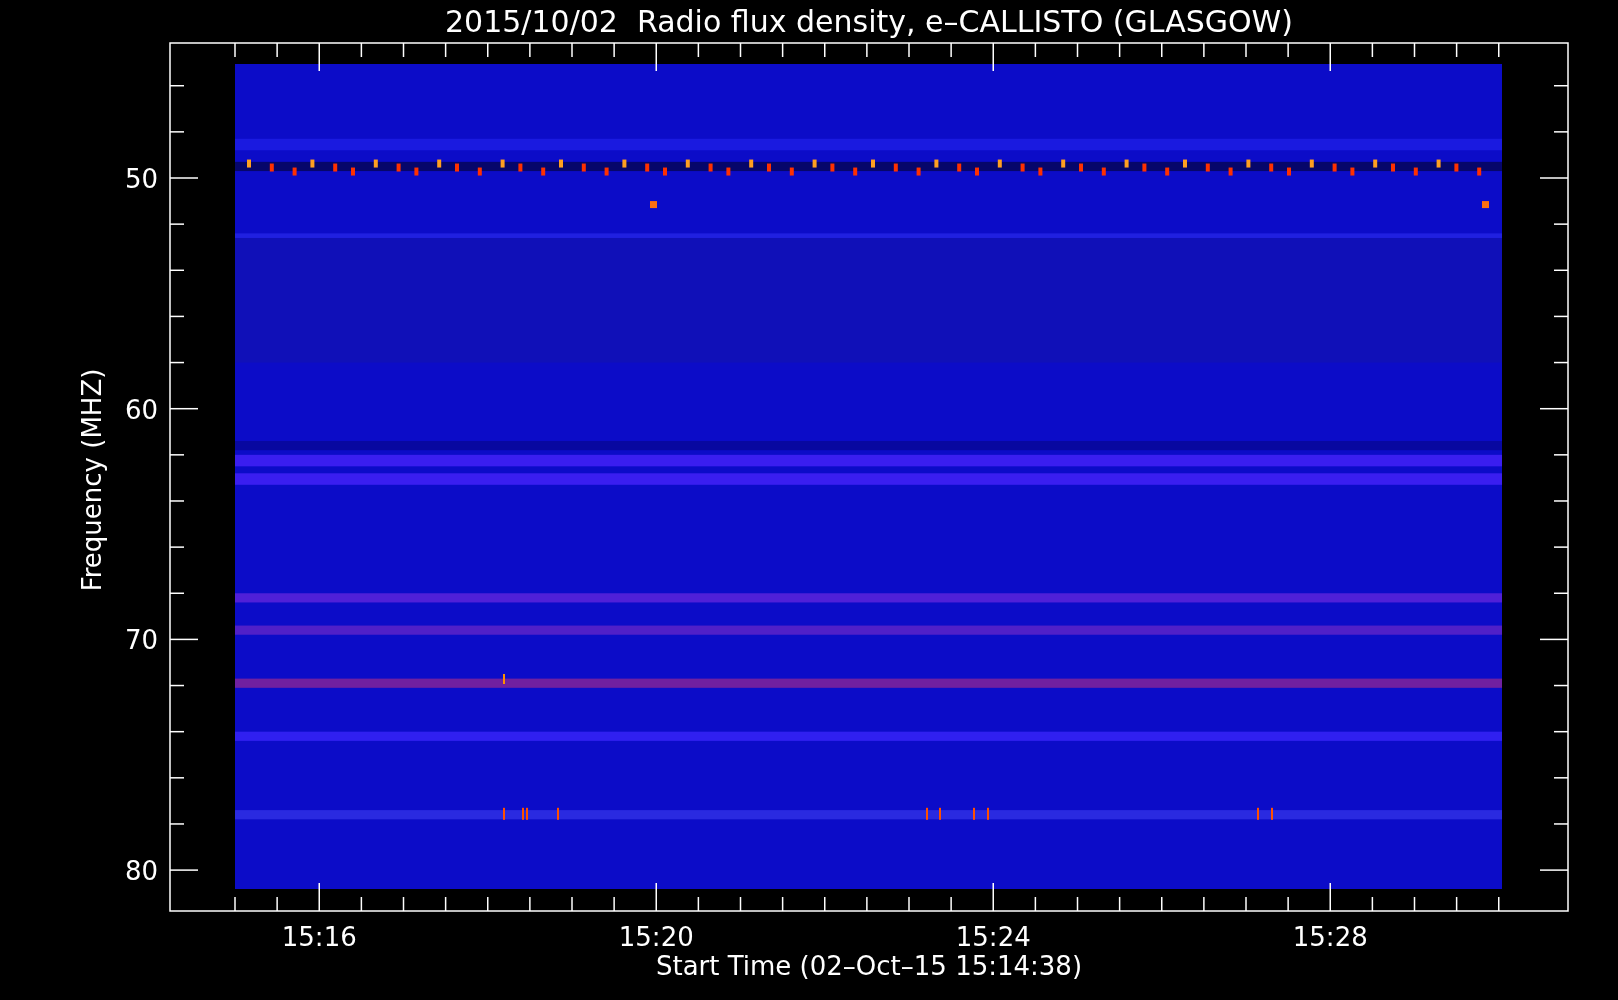 Image resolution: width=1618 pixels, height=1000 pixels. Describe the element at coordinates (92, 480) in the screenshot. I see `axis-label: Frequency (MHZ)` at that location.